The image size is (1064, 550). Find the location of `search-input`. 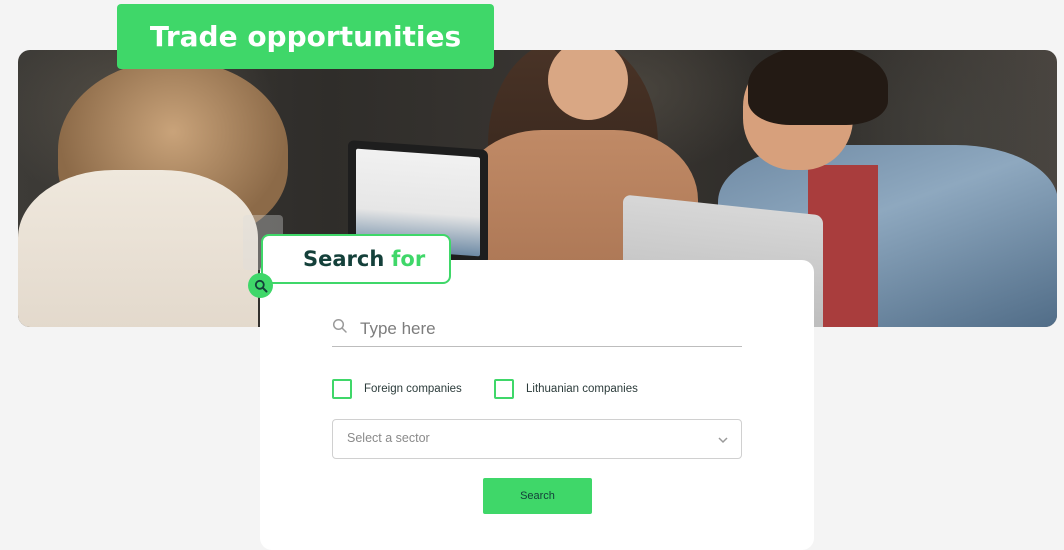

search-input is located at coordinates (545, 329).